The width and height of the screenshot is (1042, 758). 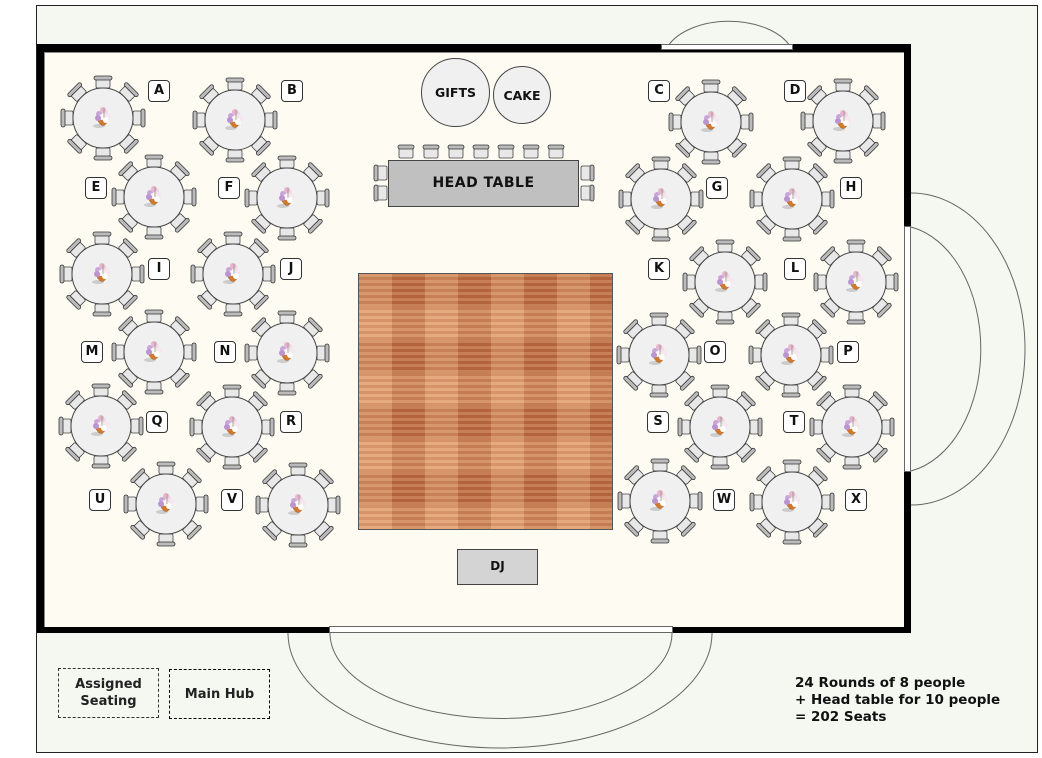 I want to click on round-table-t, so click(x=852, y=427).